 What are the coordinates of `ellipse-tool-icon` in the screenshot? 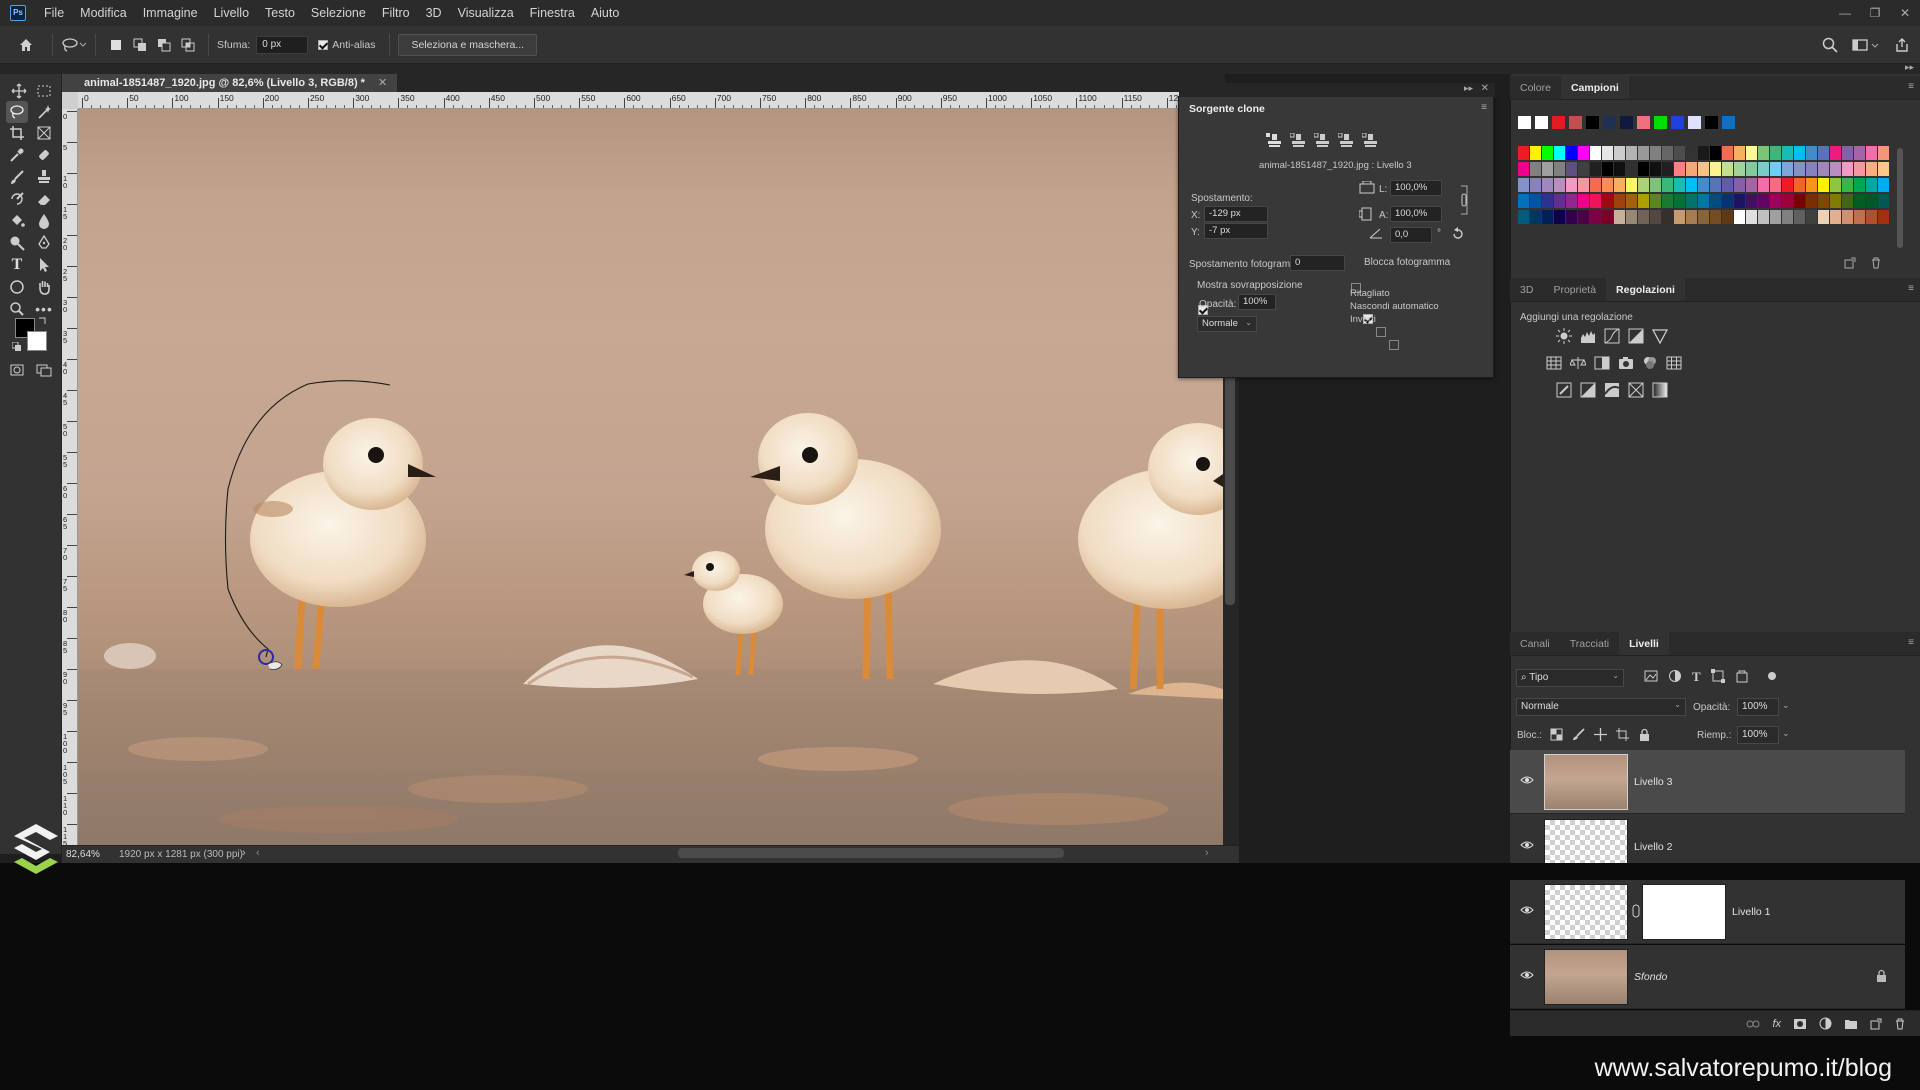 It's located at (17, 287).